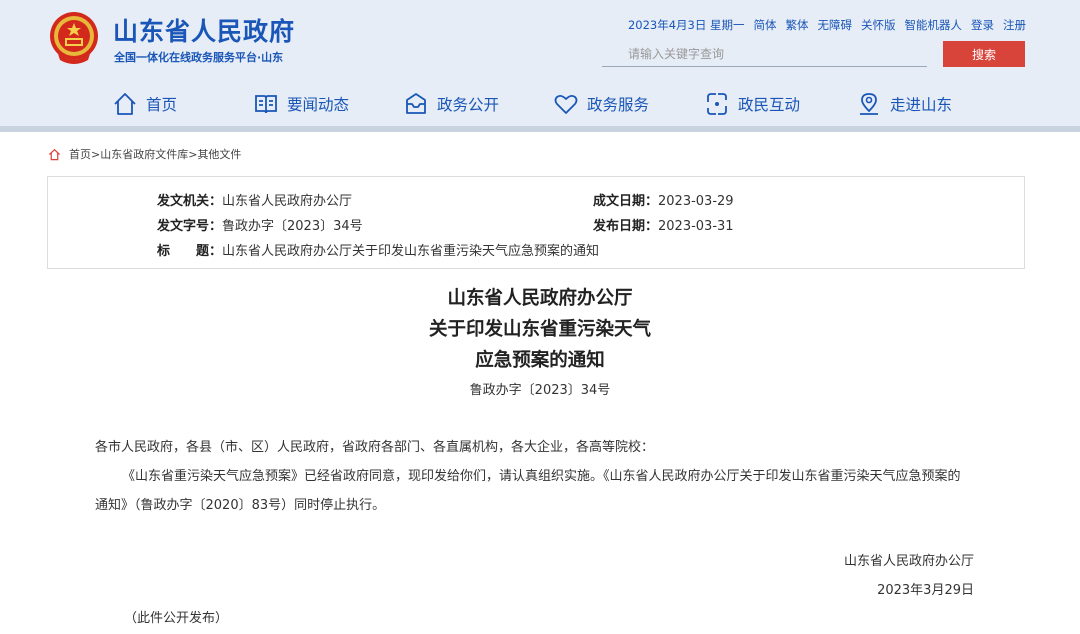 The width and height of the screenshot is (1080, 634). What do you see at coordinates (540, 390) in the screenshot?
I see `document-number: 鲁政办字〔2023〕34号` at bounding box center [540, 390].